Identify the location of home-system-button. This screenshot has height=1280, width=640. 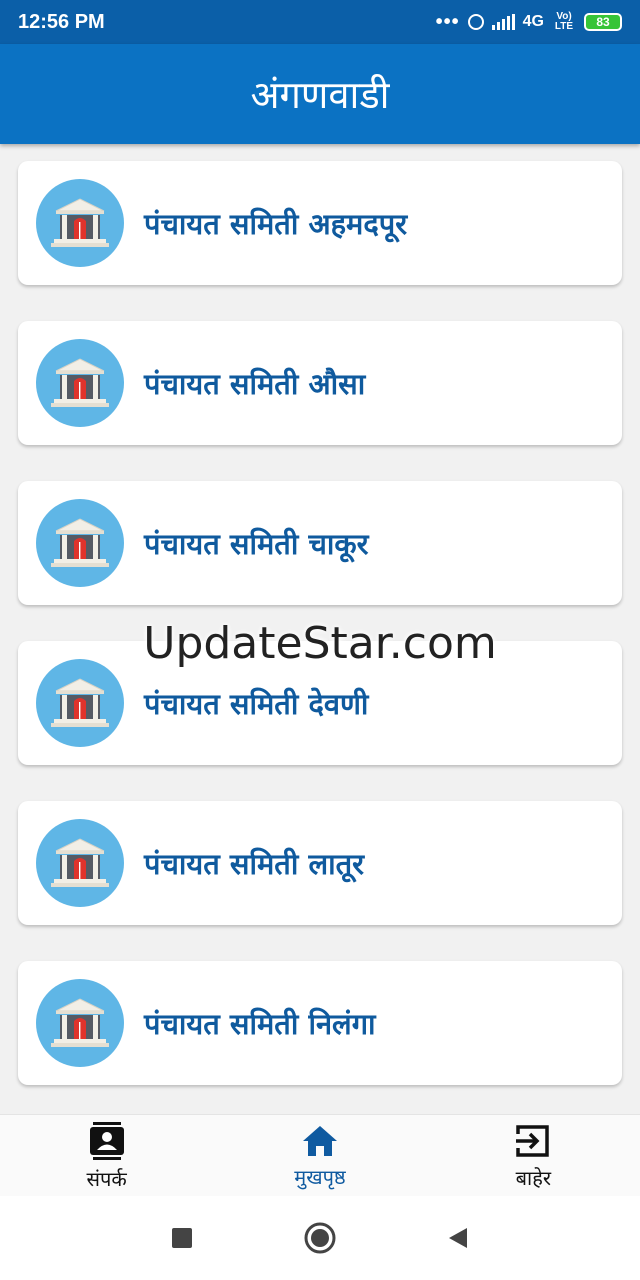
(320, 1238).